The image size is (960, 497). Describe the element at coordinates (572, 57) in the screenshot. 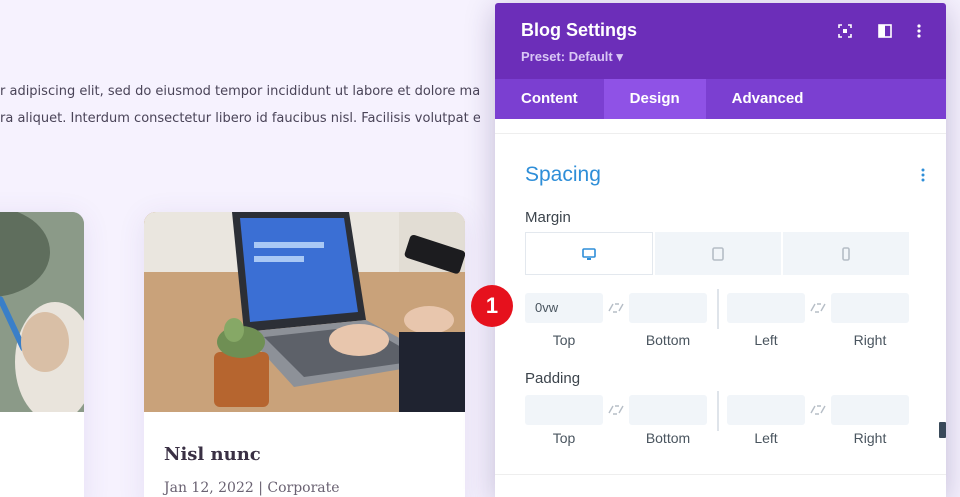

I see `preset-dropdown: Preset: Default ▾` at that location.